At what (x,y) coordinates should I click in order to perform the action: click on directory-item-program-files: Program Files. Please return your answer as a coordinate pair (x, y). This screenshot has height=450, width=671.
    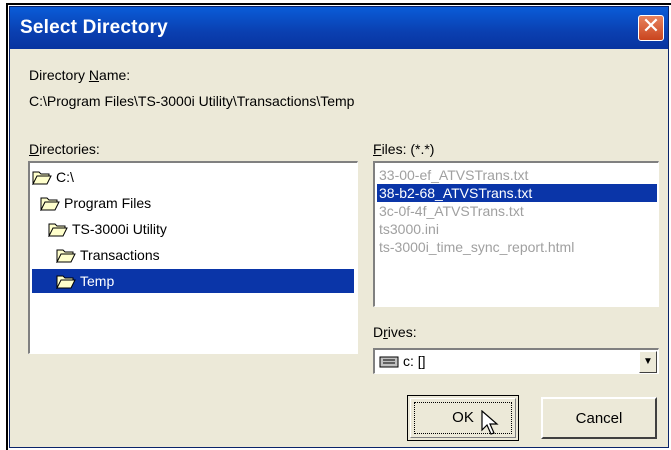
    Looking at the image, I should click on (95, 203).